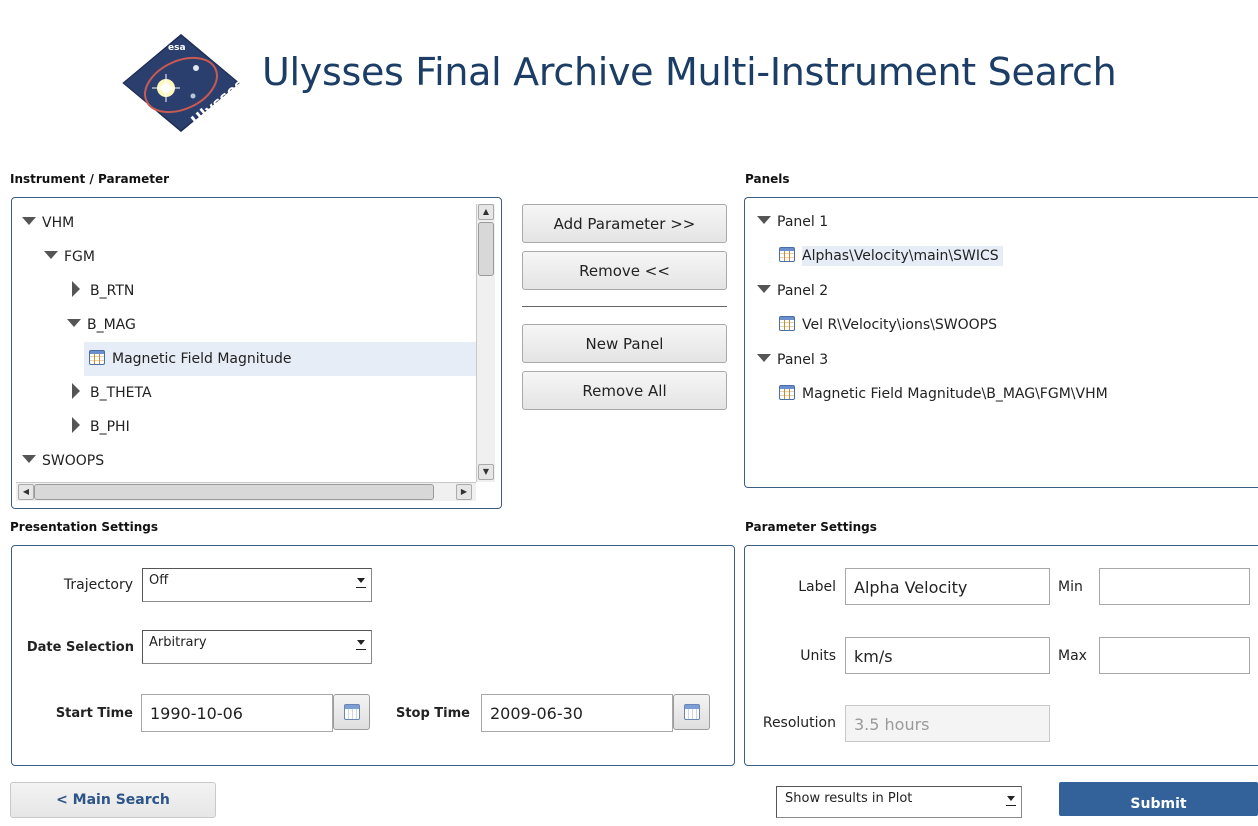 This screenshot has height=826, width=1258. What do you see at coordinates (177, 48) in the screenshot?
I see `svg-text: esa` at bounding box center [177, 48].